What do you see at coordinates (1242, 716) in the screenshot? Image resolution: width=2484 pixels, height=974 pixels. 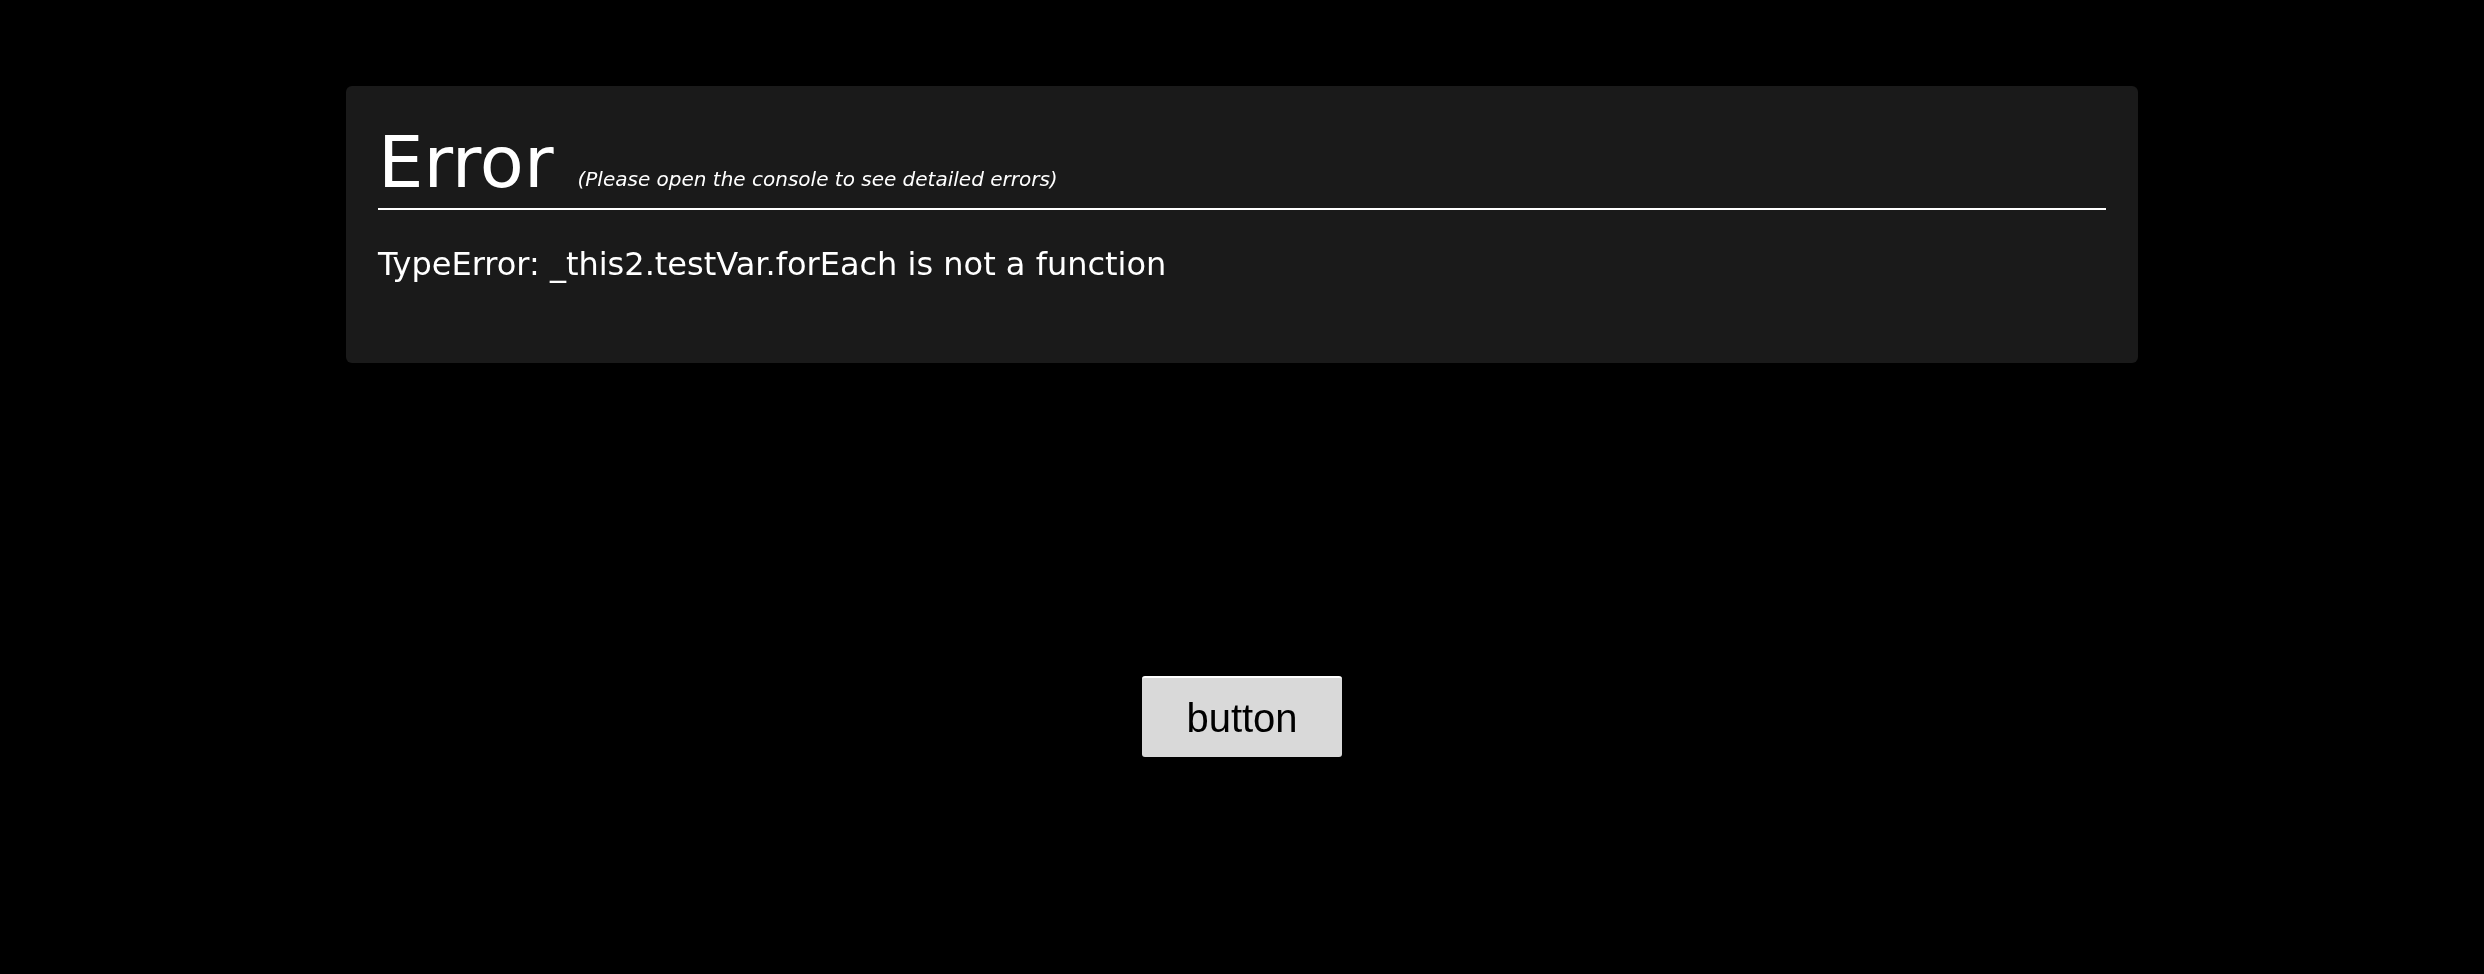 I see `button: button` at bounding box center [1242, 716].